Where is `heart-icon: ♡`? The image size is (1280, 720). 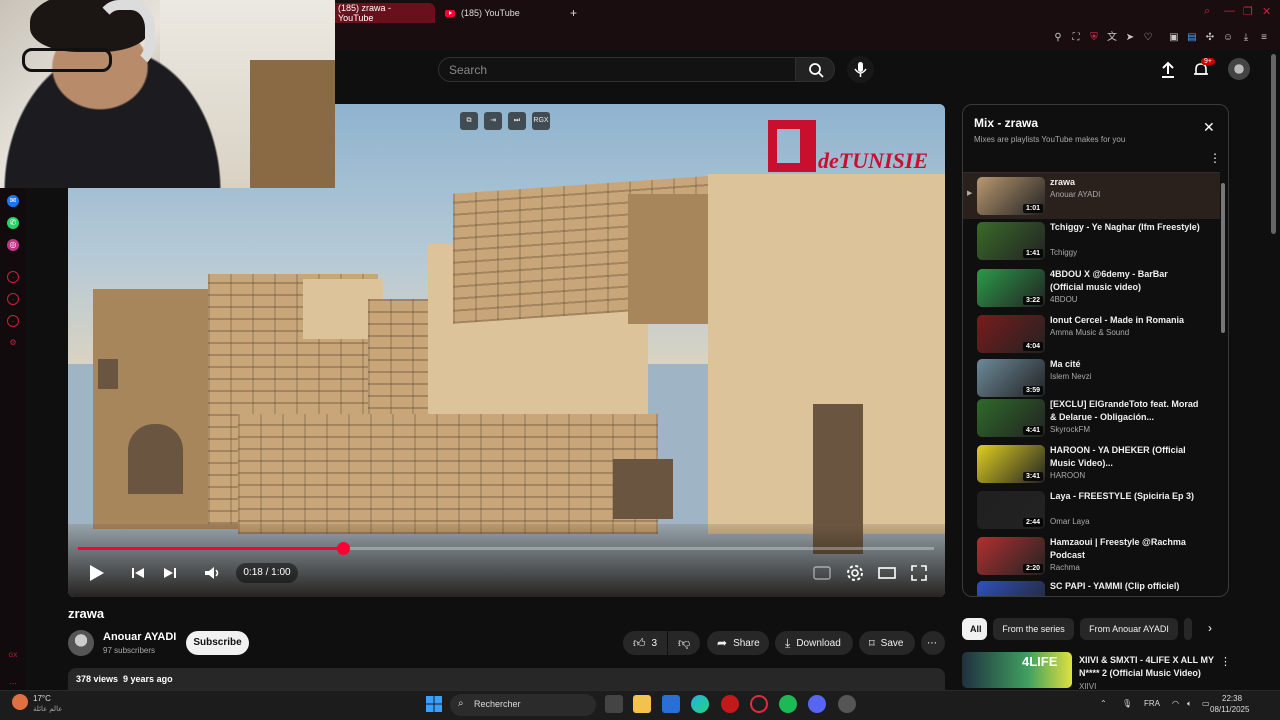 heart-icon: ♡ is located at coordinates (1148, 38).